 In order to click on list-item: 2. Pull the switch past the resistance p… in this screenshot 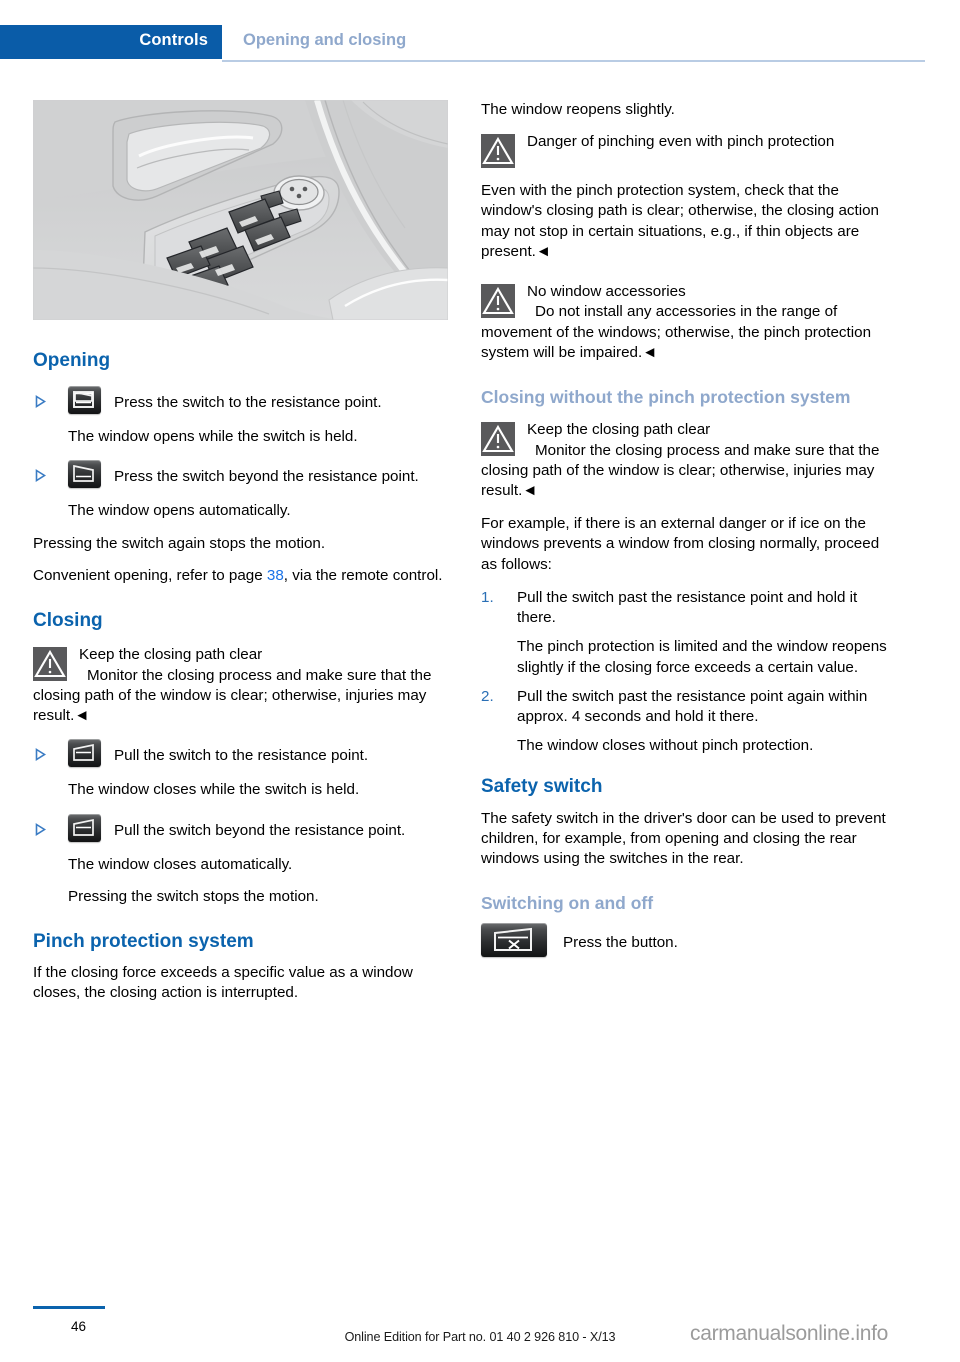, I will do `click(689, 722)`.